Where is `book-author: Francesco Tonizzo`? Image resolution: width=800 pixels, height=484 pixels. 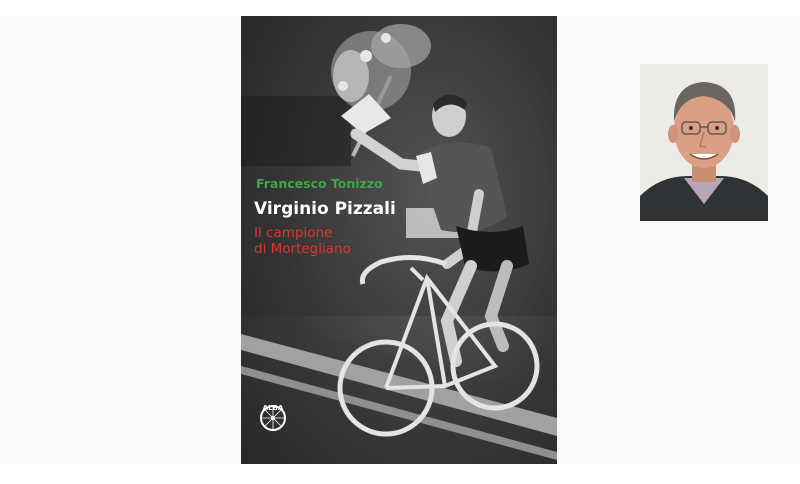 book-author: Francesco Tonizzo is located at coordinates (319, 183).